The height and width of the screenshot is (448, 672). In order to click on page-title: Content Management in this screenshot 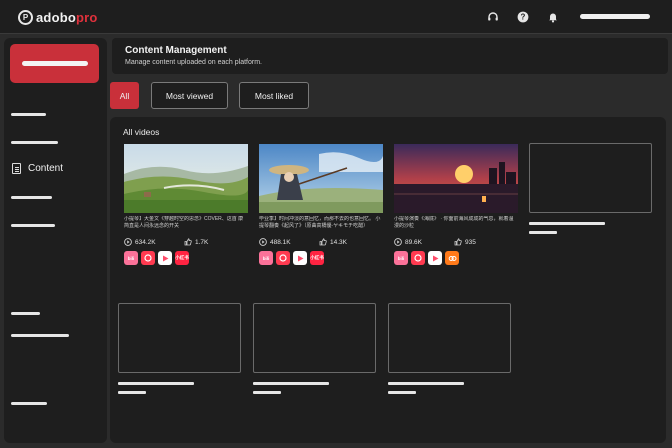, I will do `click(176, 50)`.